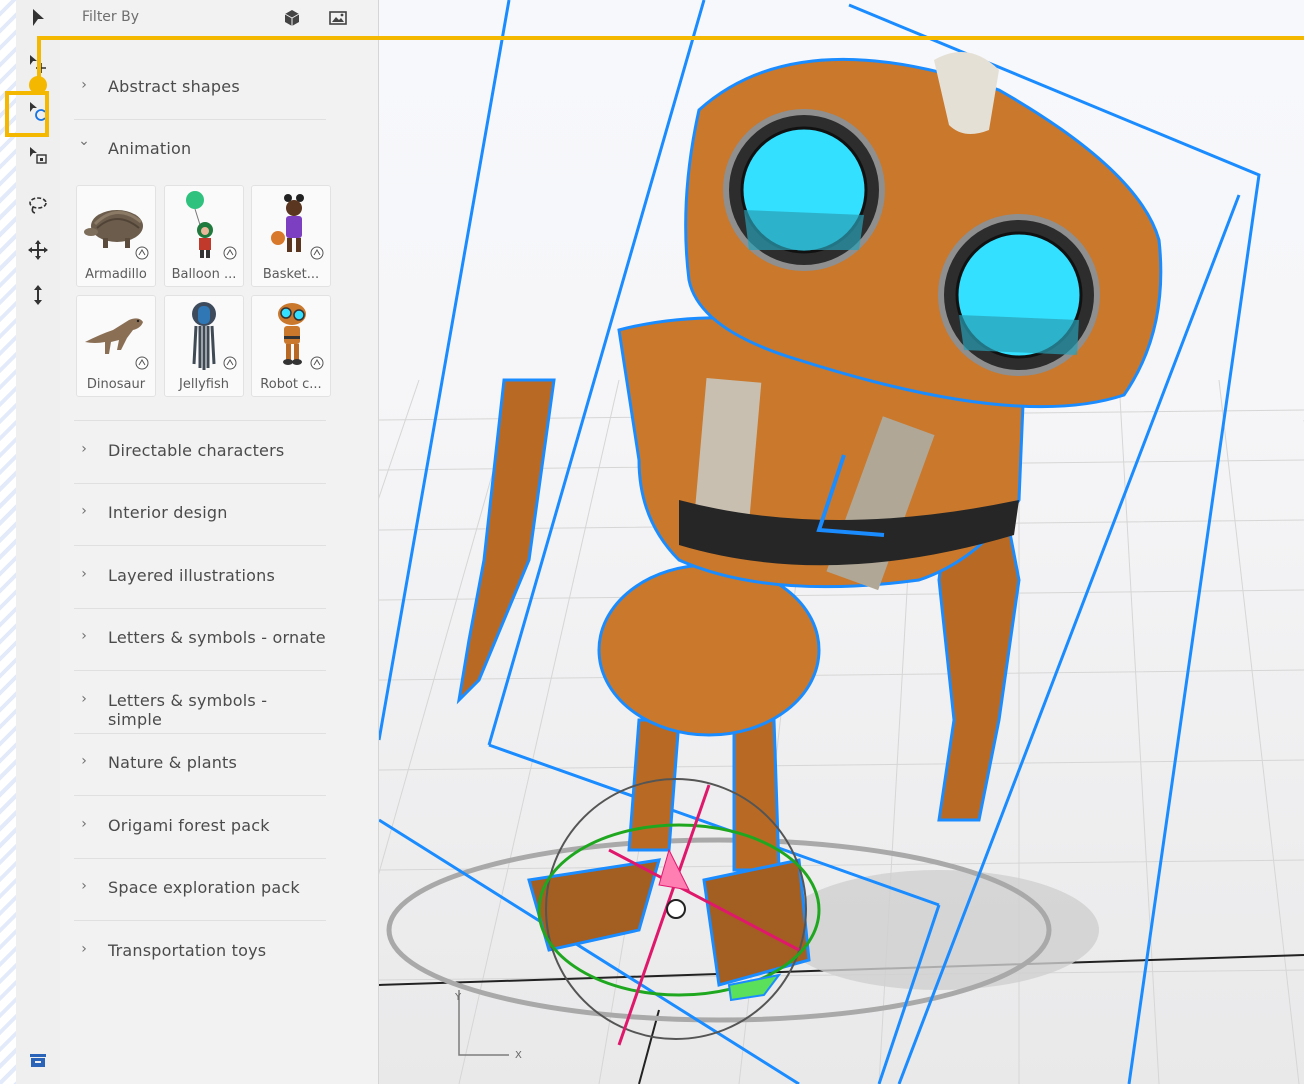  What do you see at coordinates (204, 384) in the screenshot?
I see `asset-name: Jellyfish` at bounding box center [204, 384].